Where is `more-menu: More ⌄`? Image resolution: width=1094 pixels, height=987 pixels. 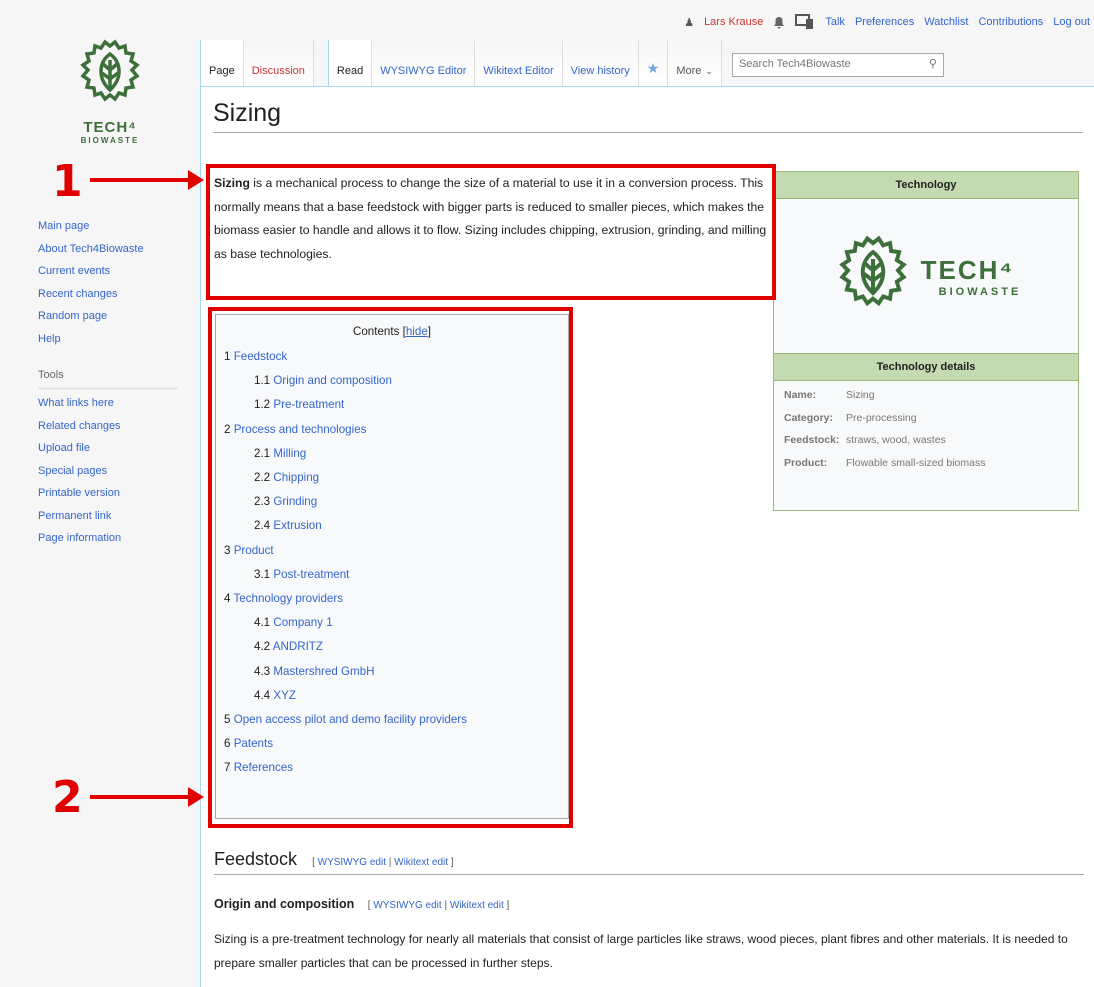 more-menu: More ⌄ is located at coordinates (695, 63).